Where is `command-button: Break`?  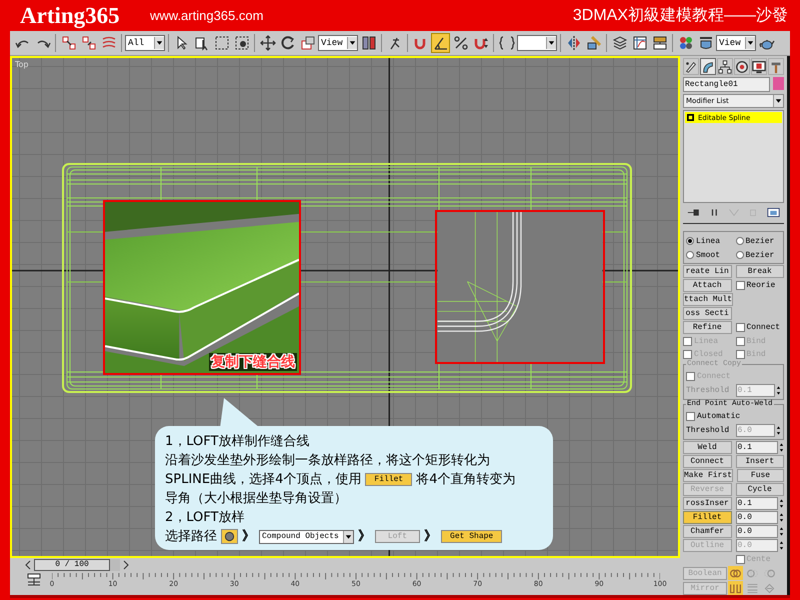
command-button: Break is located at coordinates (760, 271).